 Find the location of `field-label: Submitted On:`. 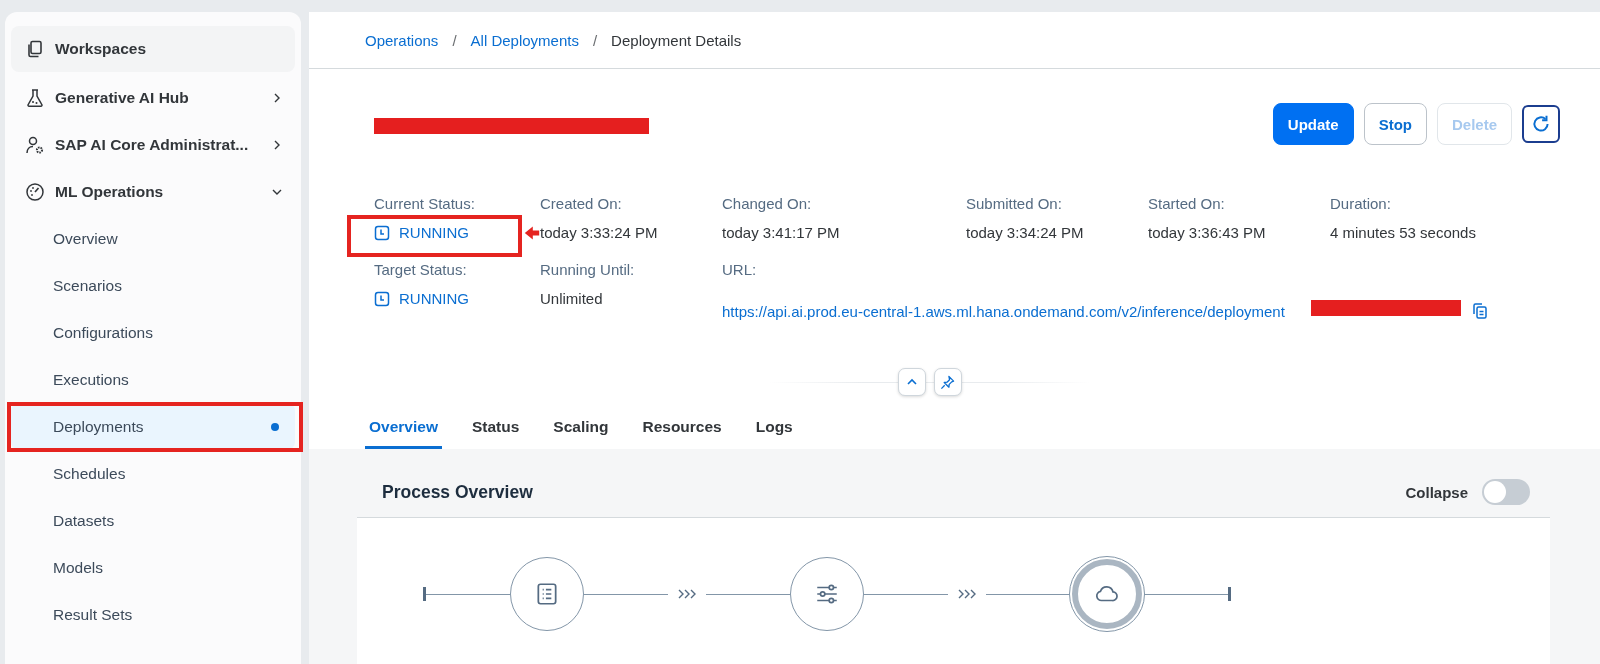

field-label: Submitted On: is located at coordinates (1014, 203).